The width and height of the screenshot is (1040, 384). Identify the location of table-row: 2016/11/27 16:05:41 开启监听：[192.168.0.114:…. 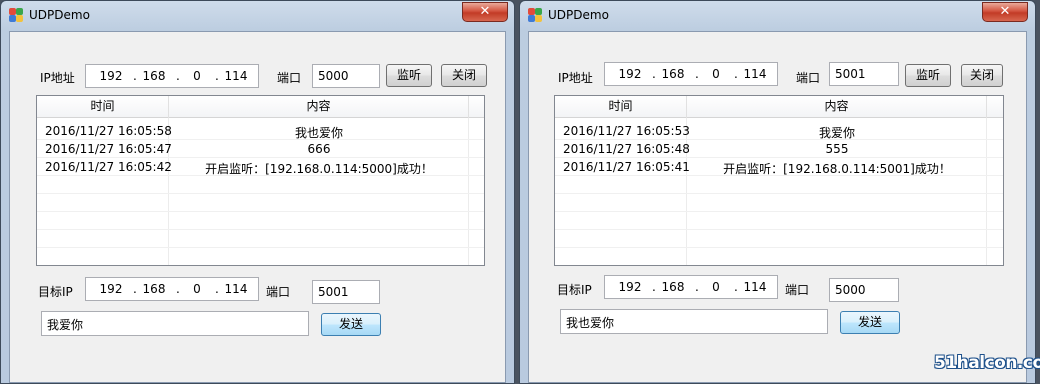
(779, 167).